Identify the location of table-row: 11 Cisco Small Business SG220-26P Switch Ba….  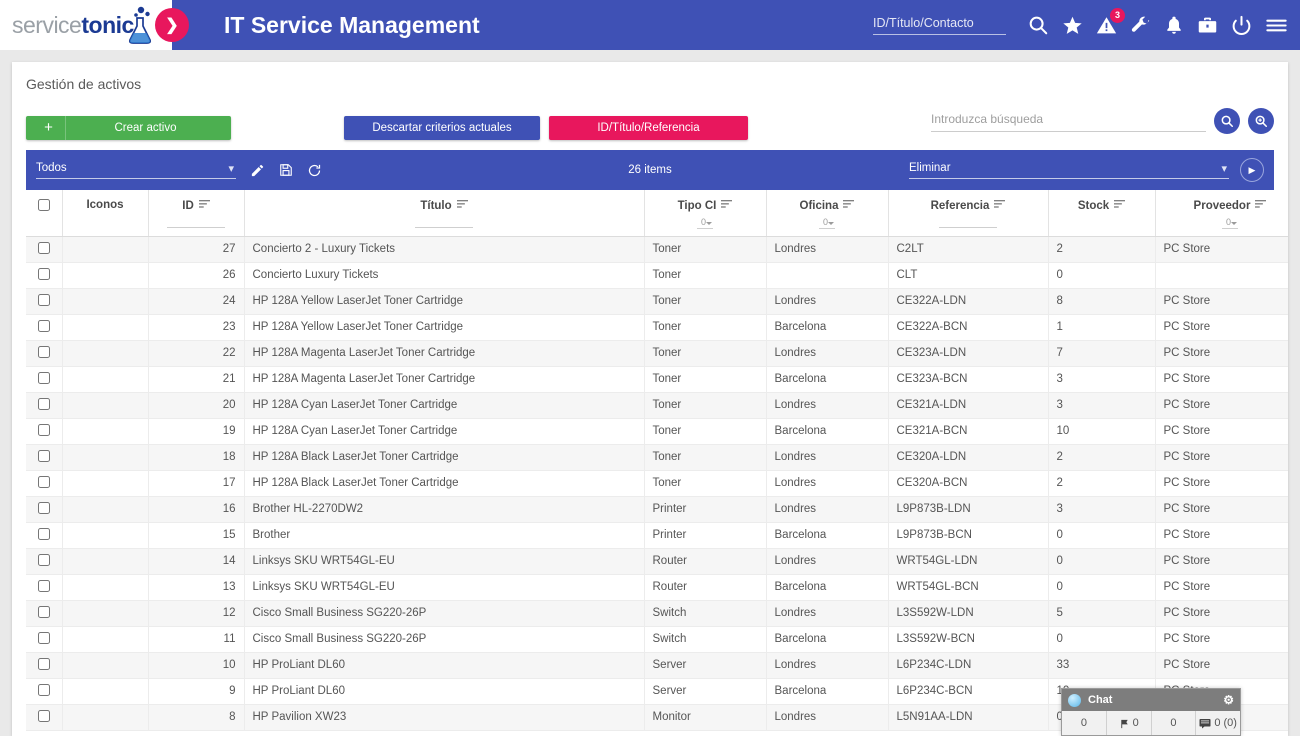
(657, 639).